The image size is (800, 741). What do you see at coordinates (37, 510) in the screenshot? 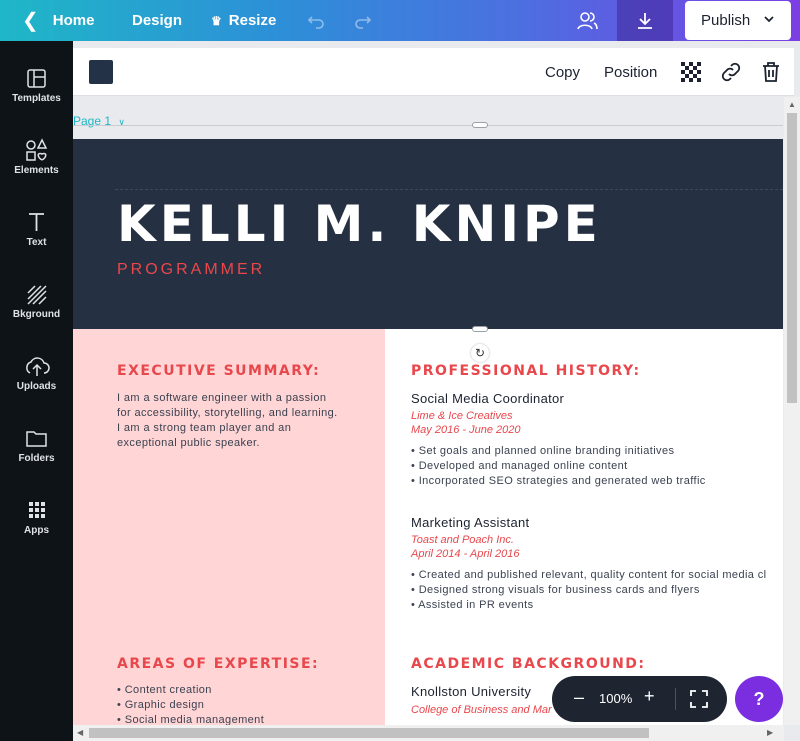
I see `apps-icon` at bounding box center [37, 510].